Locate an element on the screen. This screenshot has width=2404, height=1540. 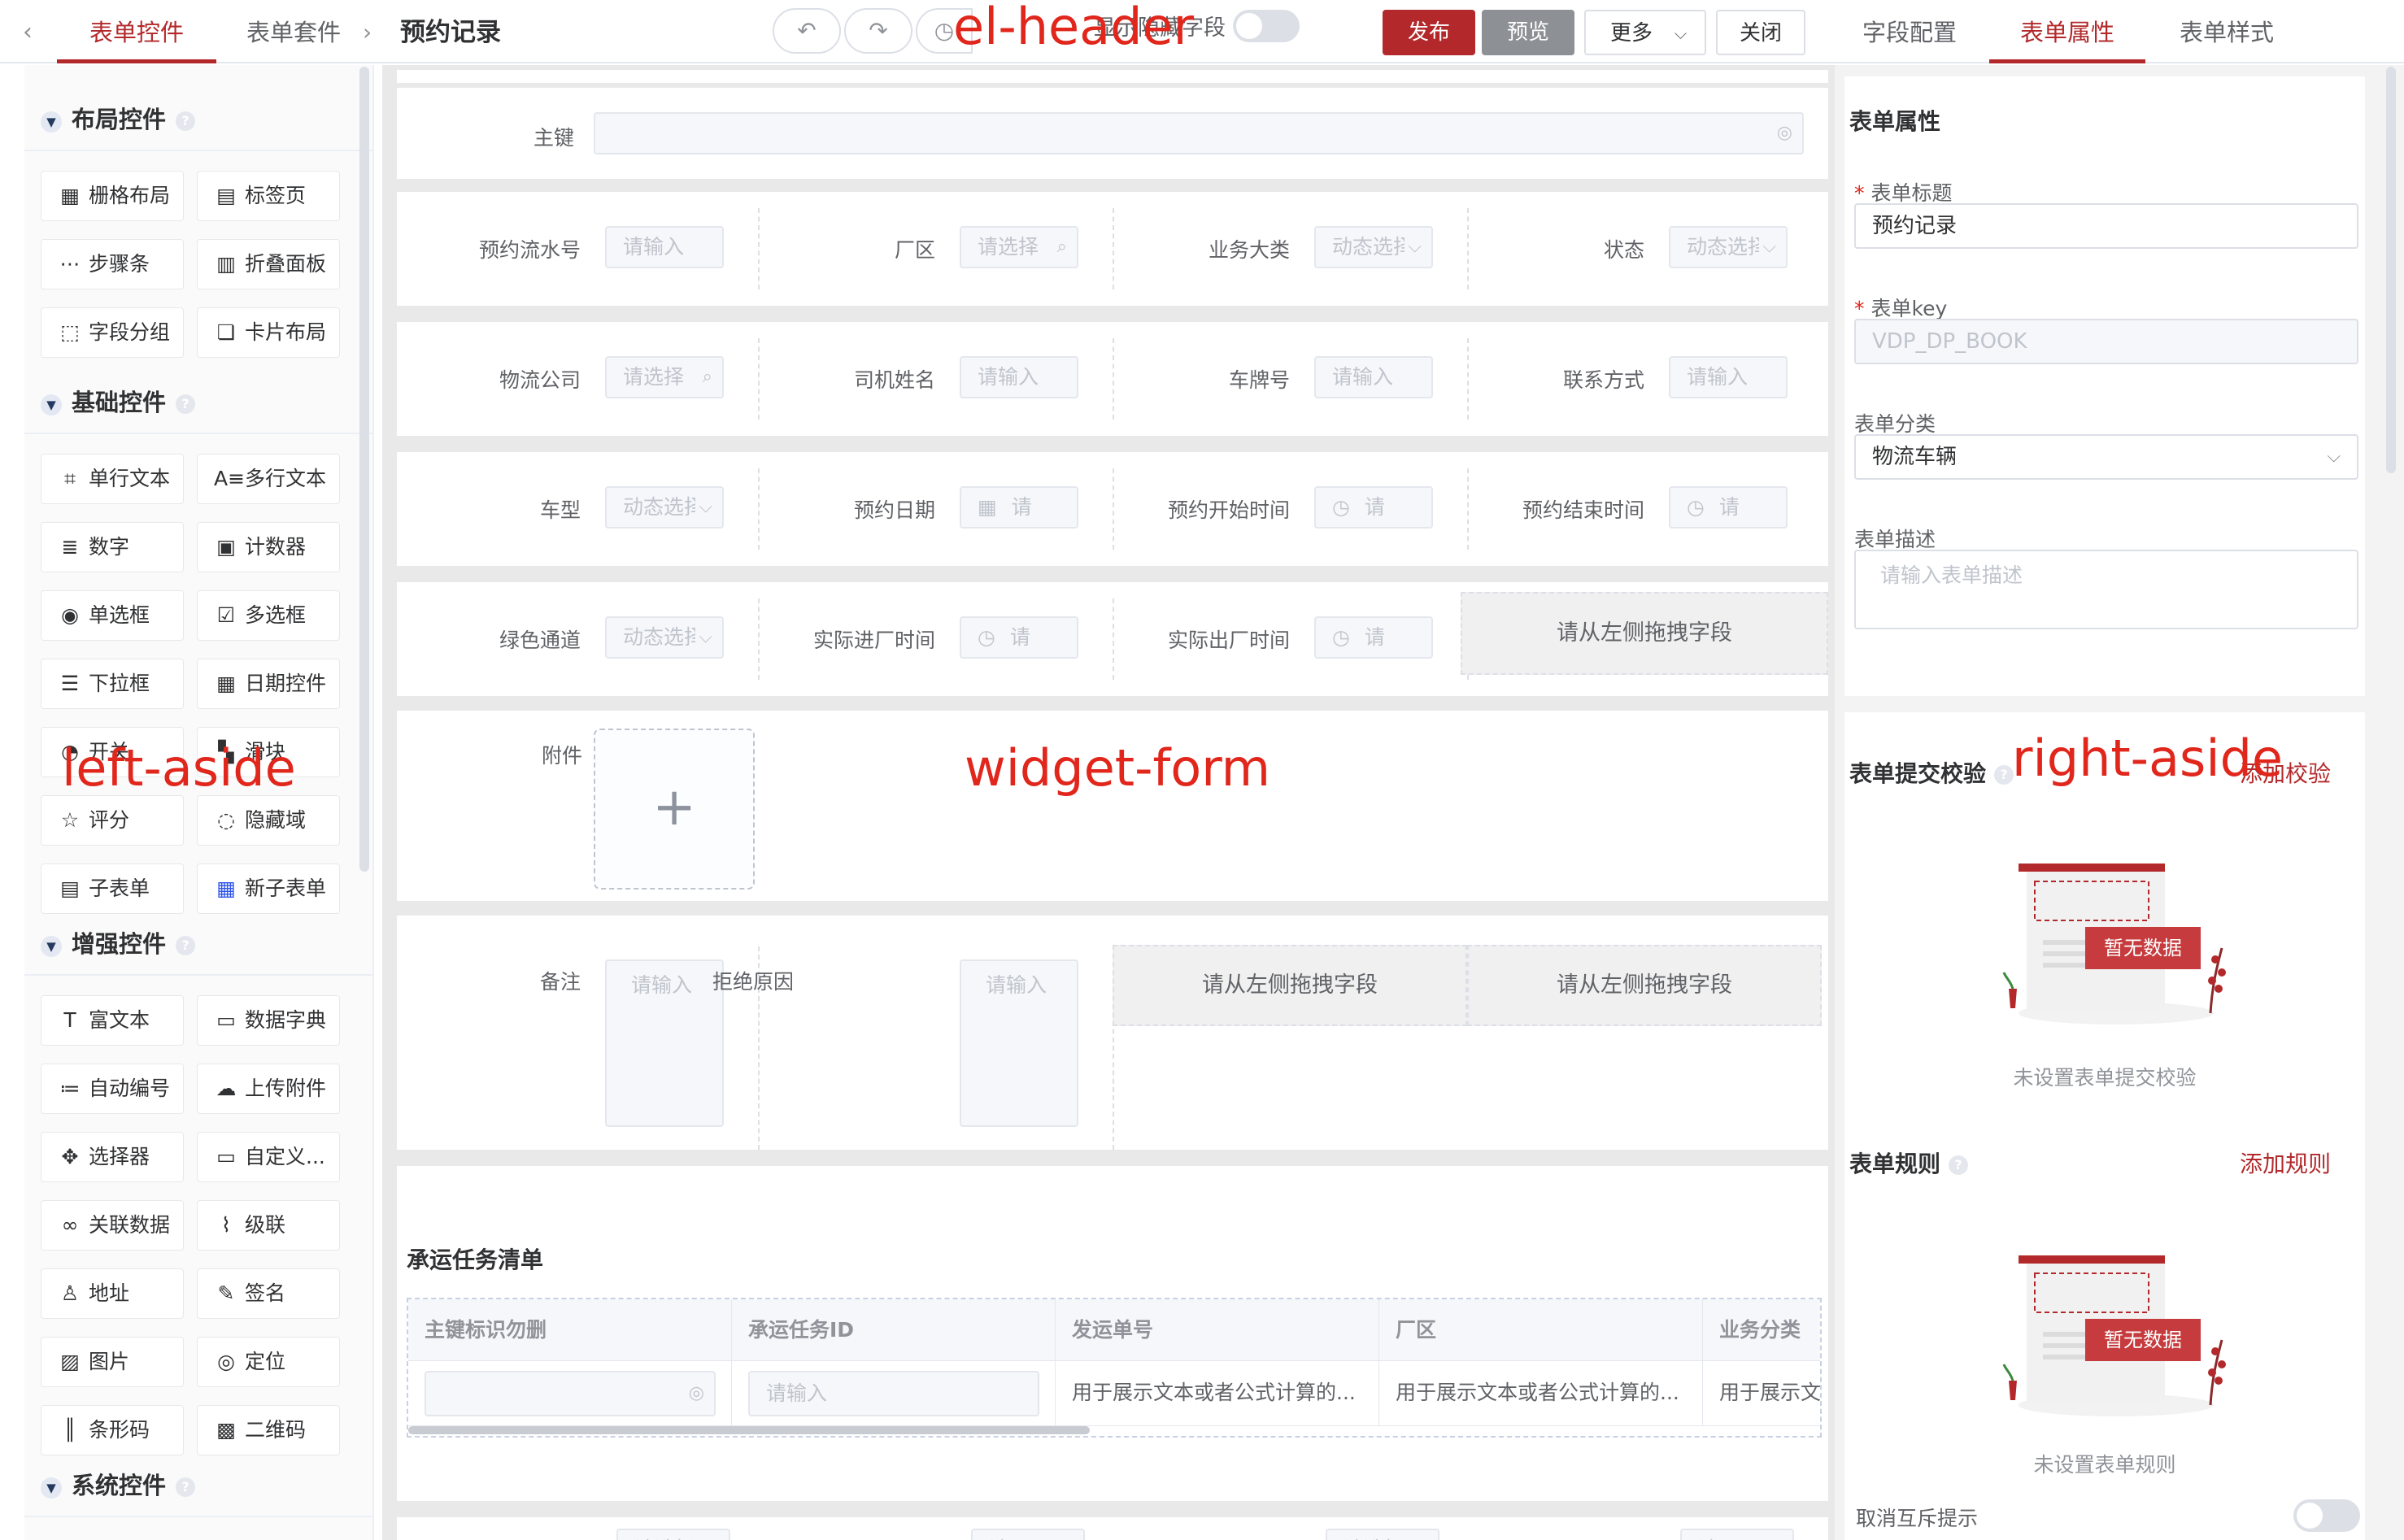
primary-id-input: ◎ is located at coordinates (570, 1393).